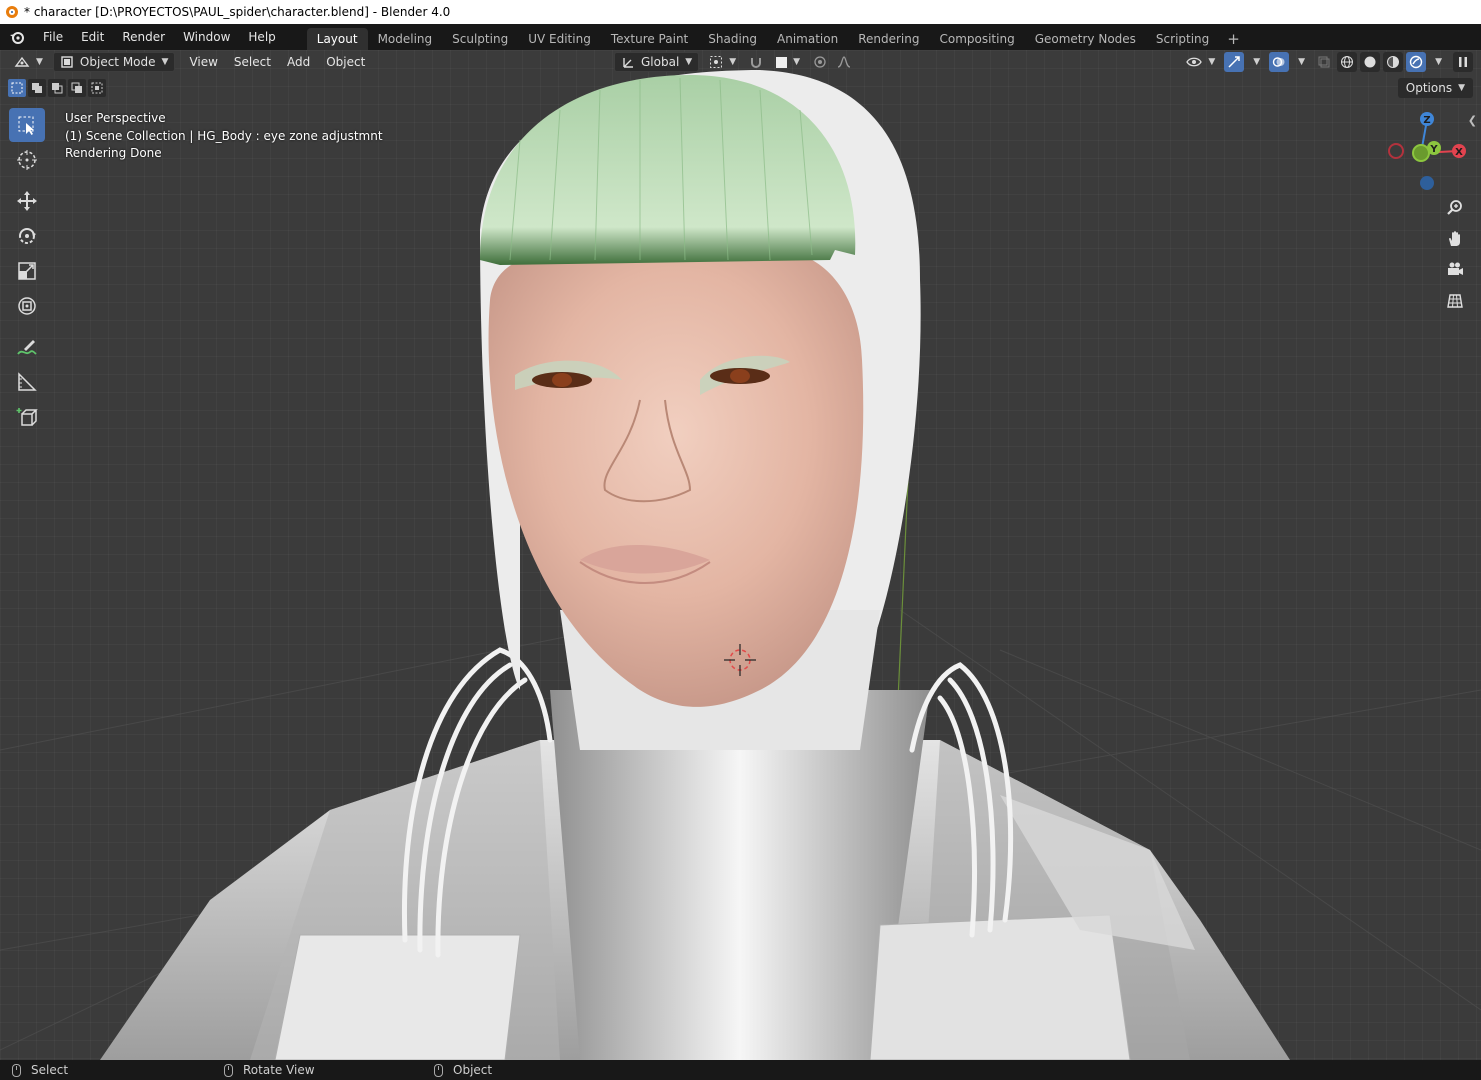  What do you see at coordinates (1279, 62) in the screenshot?
I see `overlays-toggle-icon` at bounding box center [1279, 62].